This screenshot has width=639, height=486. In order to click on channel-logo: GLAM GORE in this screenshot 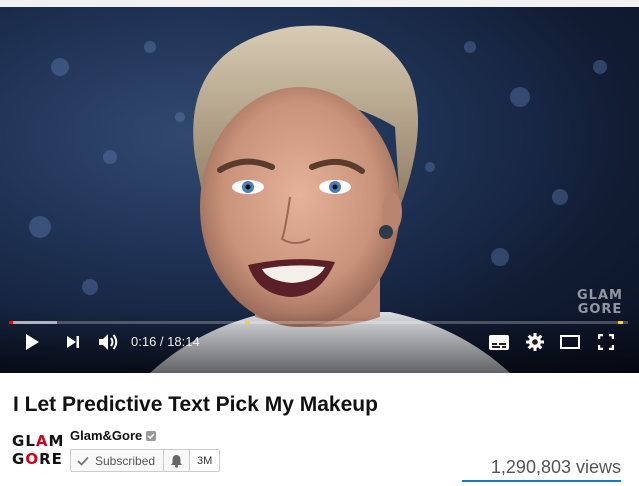, I will do `click(38, 451)`.